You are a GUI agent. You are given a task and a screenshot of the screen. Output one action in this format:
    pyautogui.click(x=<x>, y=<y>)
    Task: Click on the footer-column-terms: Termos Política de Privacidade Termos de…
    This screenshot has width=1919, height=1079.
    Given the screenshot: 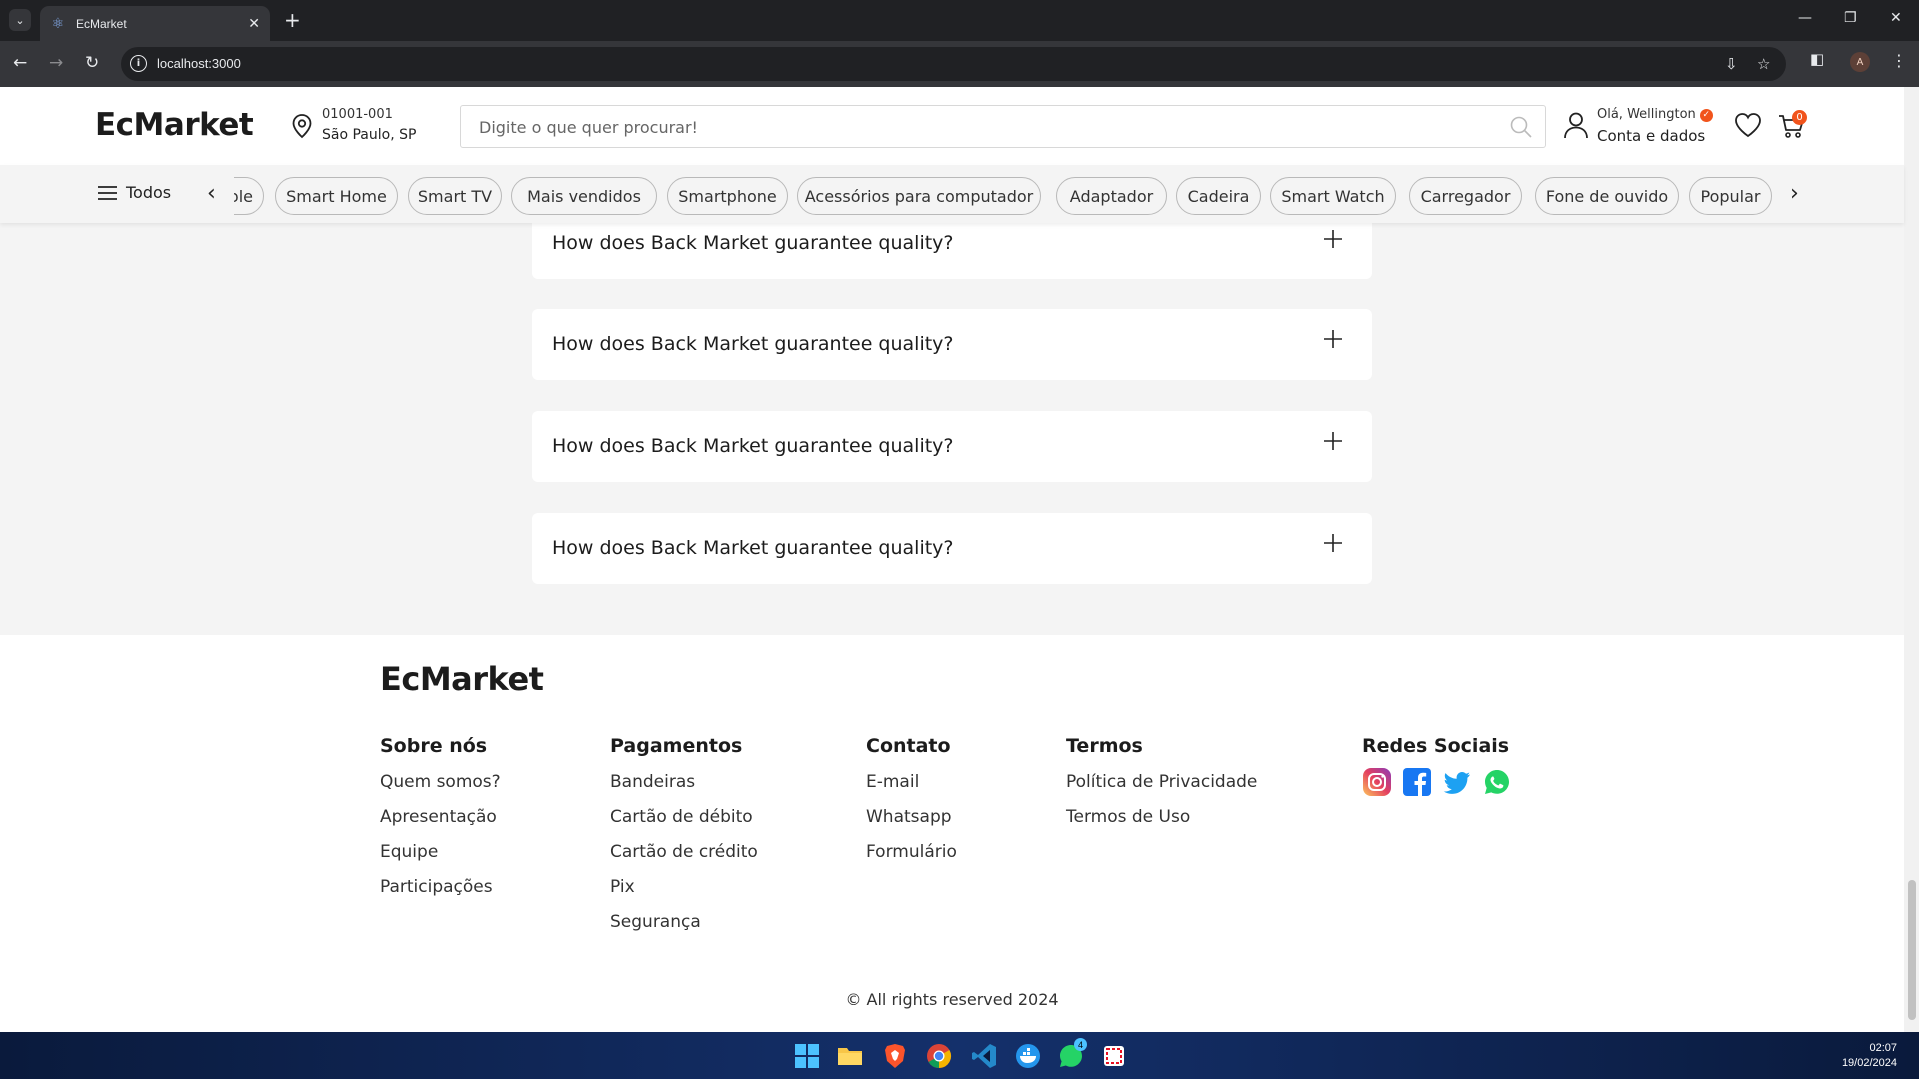 What is the action you would take?
    pyautogui.click(x=1161, y=788)
    